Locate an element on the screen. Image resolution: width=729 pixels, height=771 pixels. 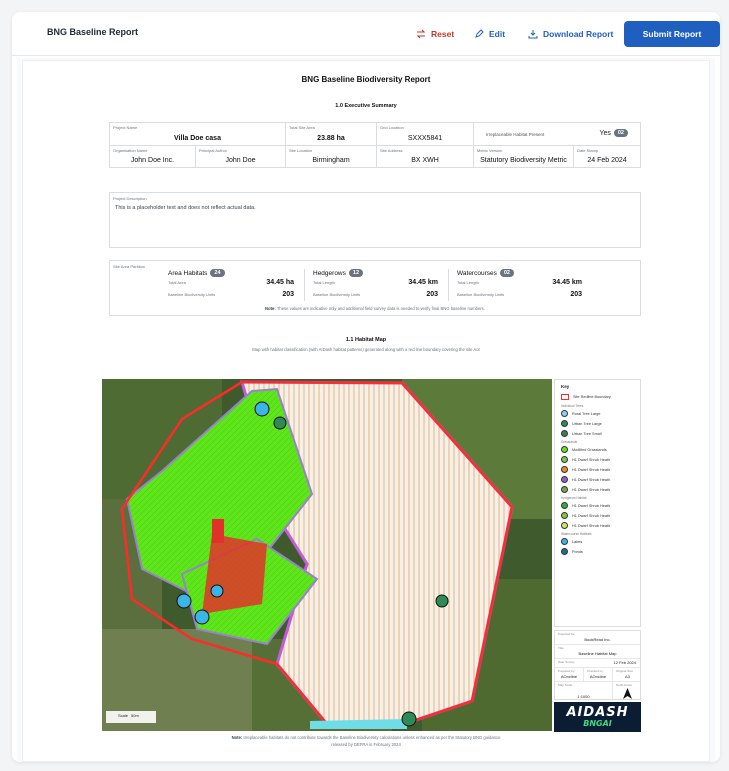
legend-grass4-label: H1 Dwarf Shrub Heath is located at coordinates (591, 479).